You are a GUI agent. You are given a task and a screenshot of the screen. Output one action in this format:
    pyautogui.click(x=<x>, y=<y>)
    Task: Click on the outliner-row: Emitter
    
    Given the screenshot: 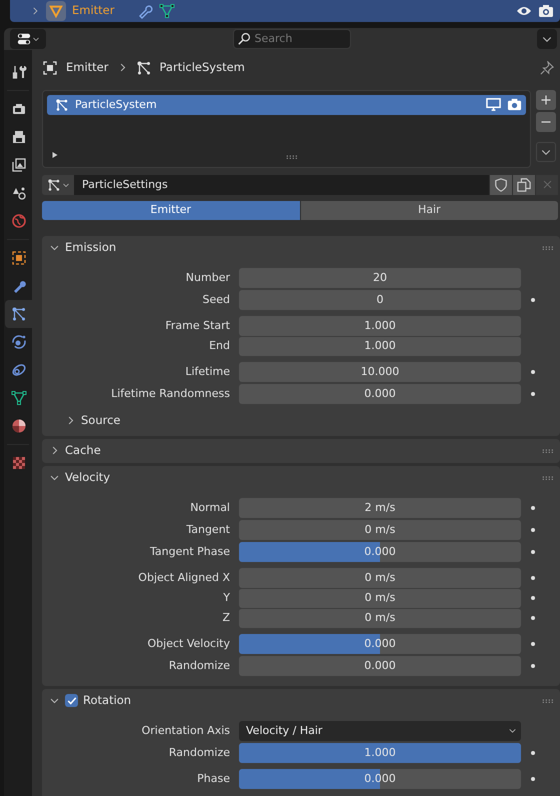 What is the action you would take?
    pyautogui.click(x=285, y=11)
    